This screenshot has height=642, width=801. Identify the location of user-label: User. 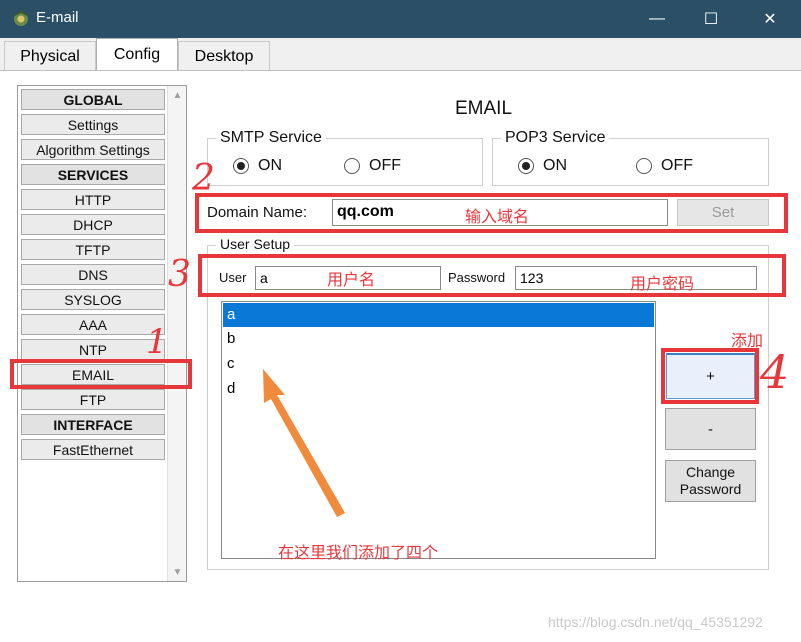
(233, 277).